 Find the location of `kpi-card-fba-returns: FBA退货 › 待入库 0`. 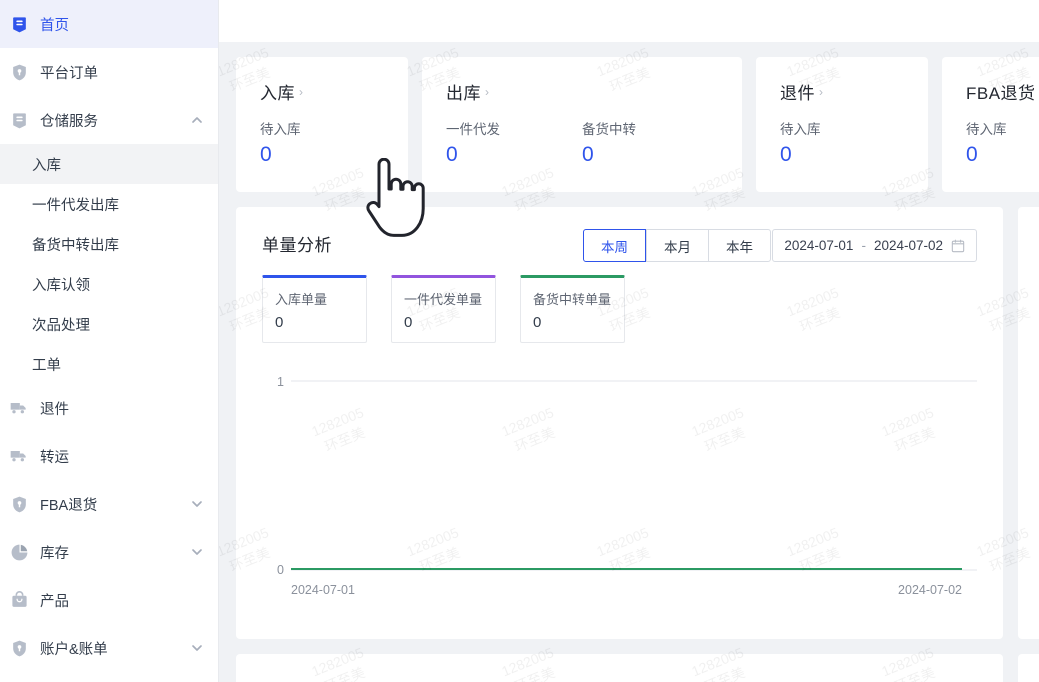

kpi-card-fba-returns: FBA退货 › 待入库 0 is located at coordinates (990, 124).